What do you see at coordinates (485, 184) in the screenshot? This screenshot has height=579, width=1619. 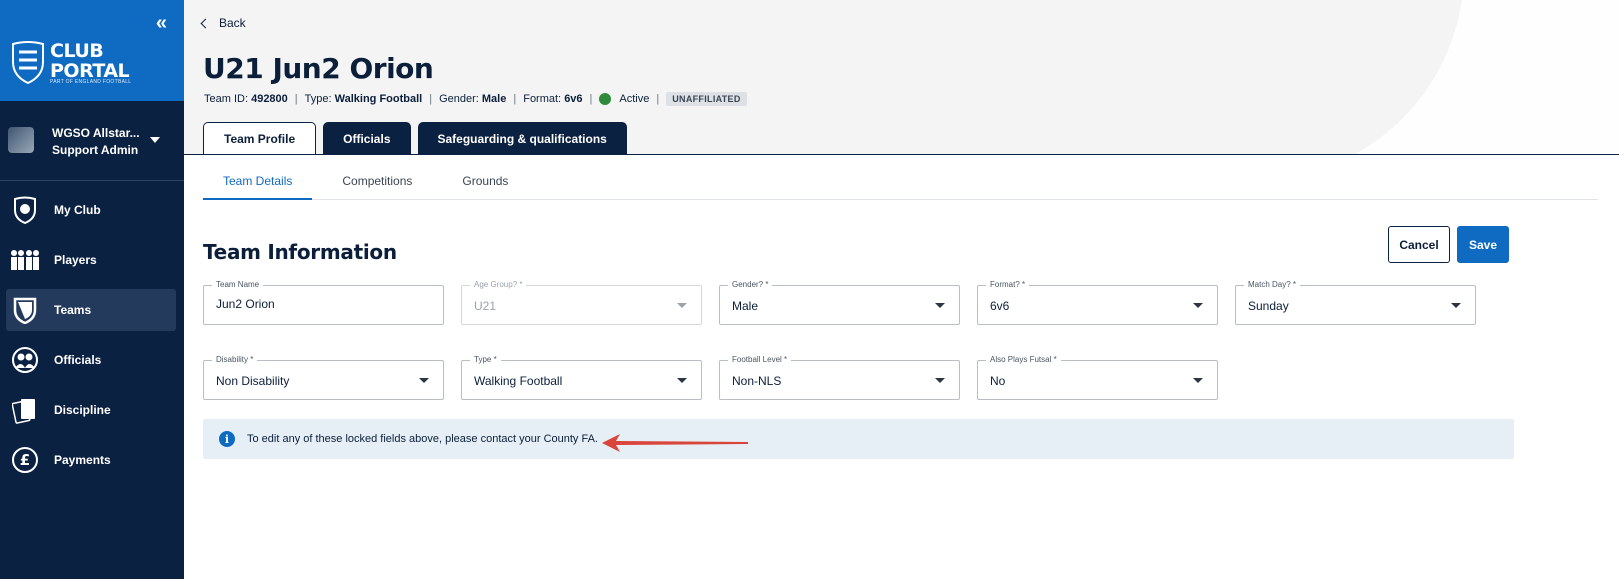 I see `subtab-grounds: Grounds` at bounding box center [485, 184].